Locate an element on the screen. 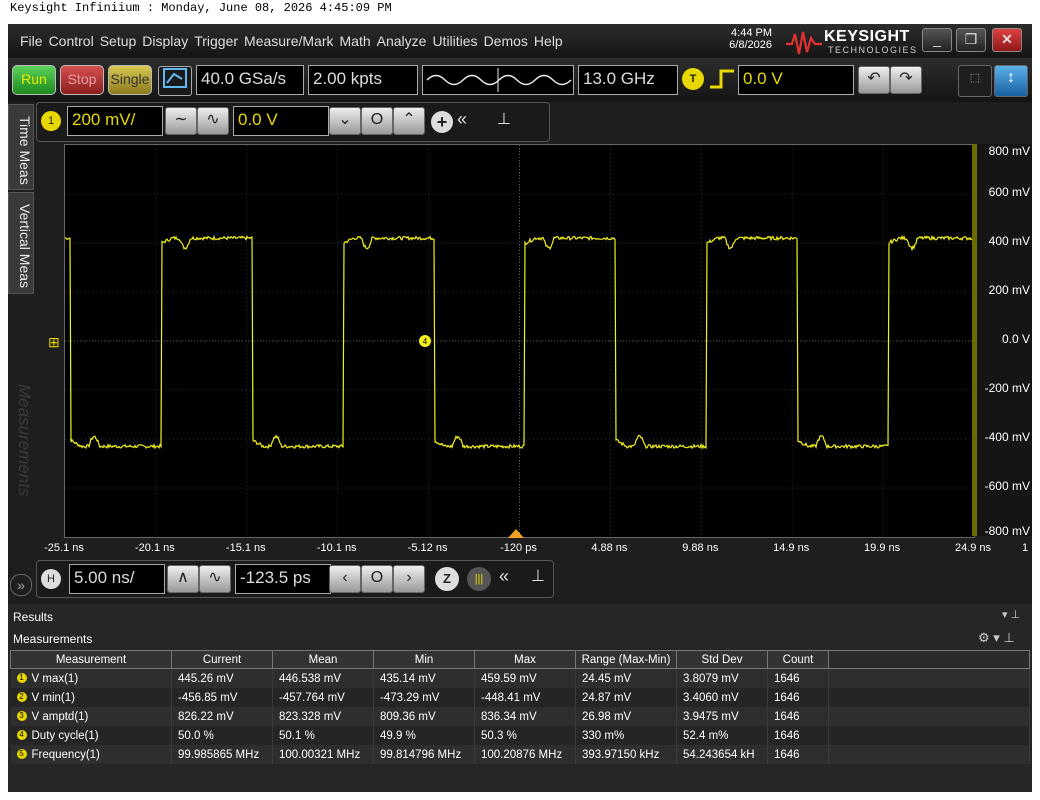 The height and width of the screenshot is (800, 1040). y-tick-label: -200 mV is located at coordinates (1007, 388).